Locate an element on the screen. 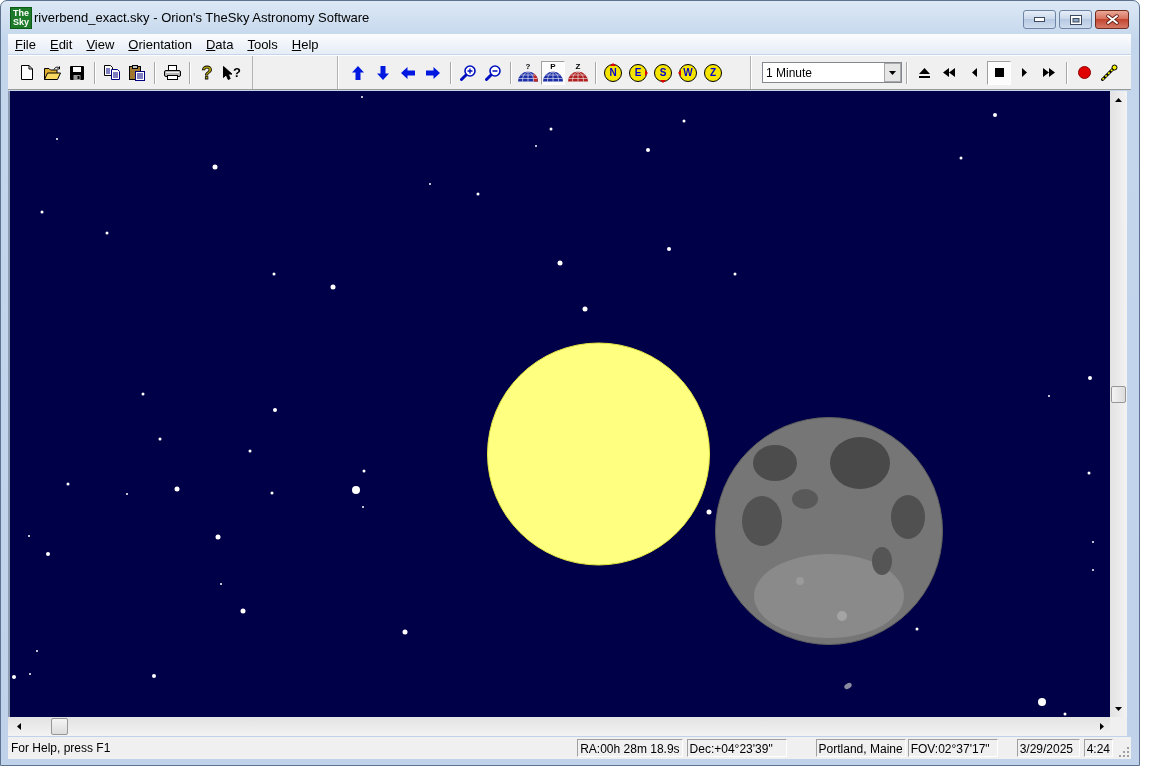 Image resolution: width=1152 pixels, height=768 pixels. status-panel: Dec:+04°23'39" is located at coordinates (736, 748).